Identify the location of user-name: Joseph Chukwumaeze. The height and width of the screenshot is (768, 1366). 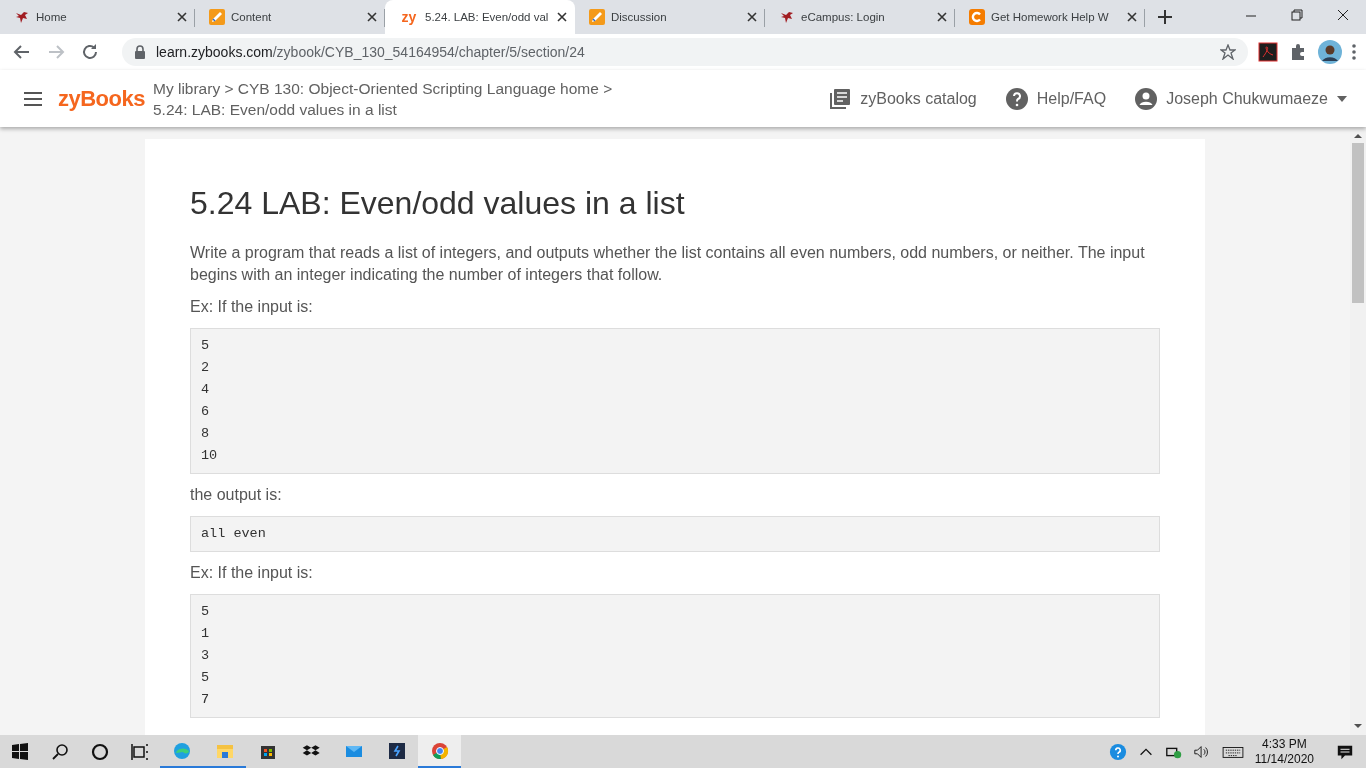
(1247, 98).